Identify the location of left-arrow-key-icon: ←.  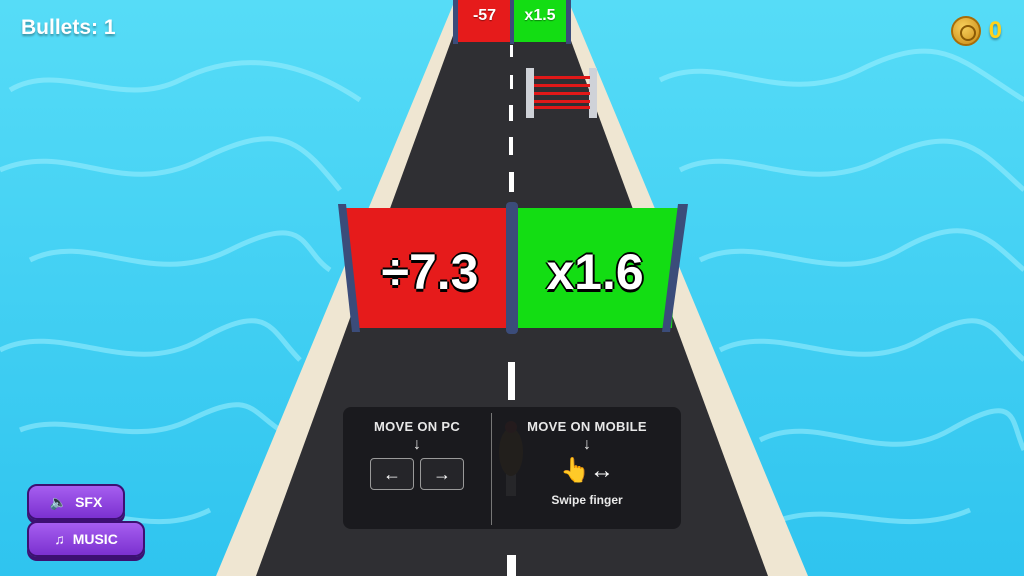
(392, 474).